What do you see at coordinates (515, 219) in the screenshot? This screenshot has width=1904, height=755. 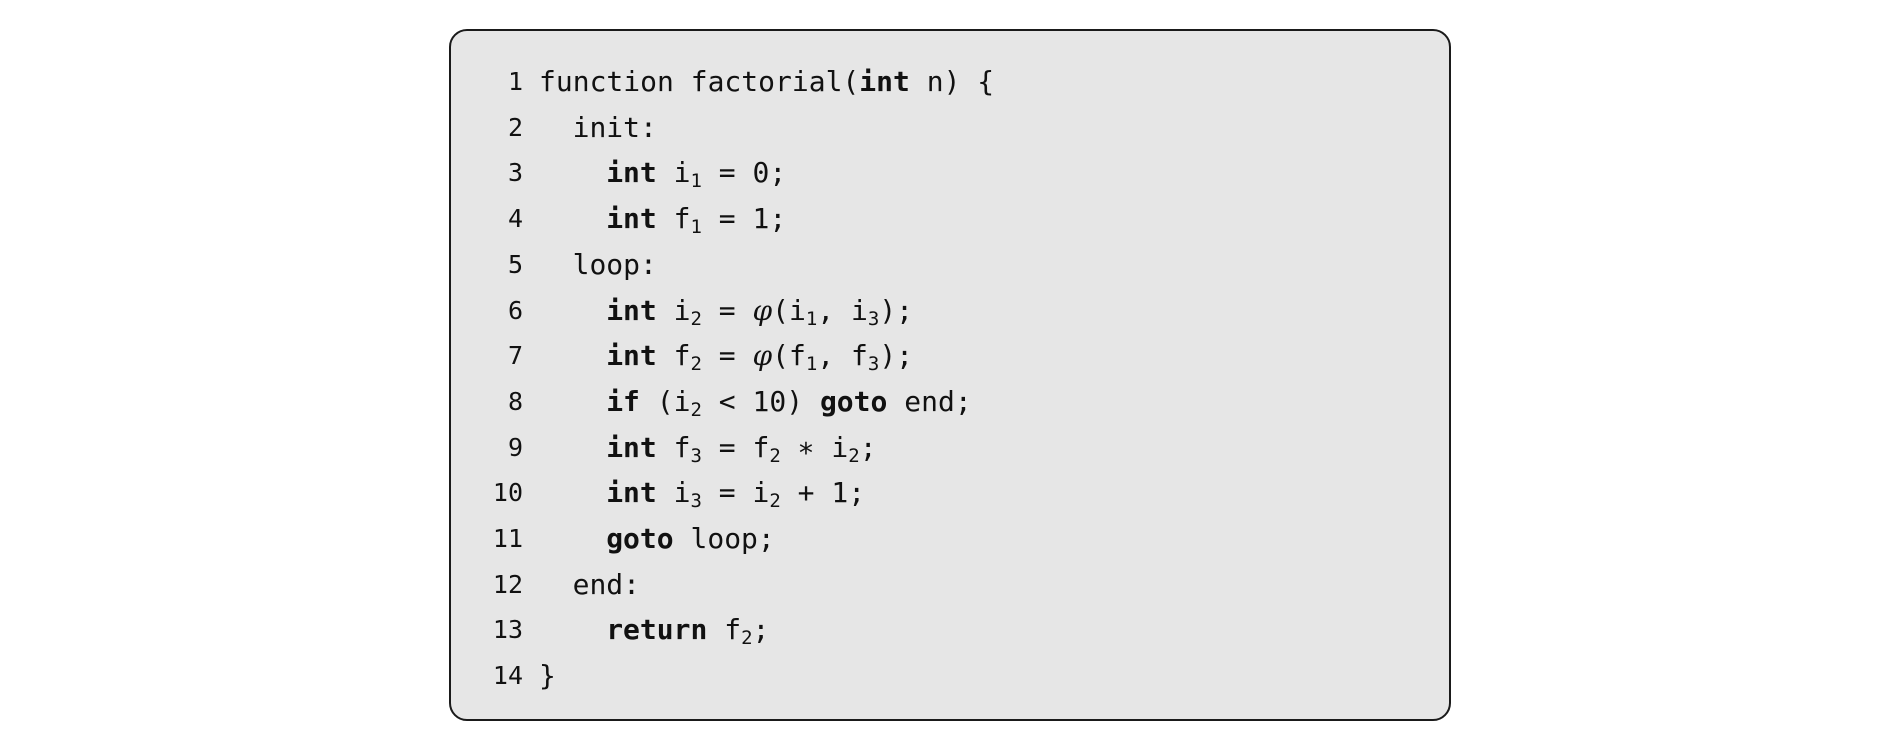 I see `line-number: 4` at bounding box center [515, 219].